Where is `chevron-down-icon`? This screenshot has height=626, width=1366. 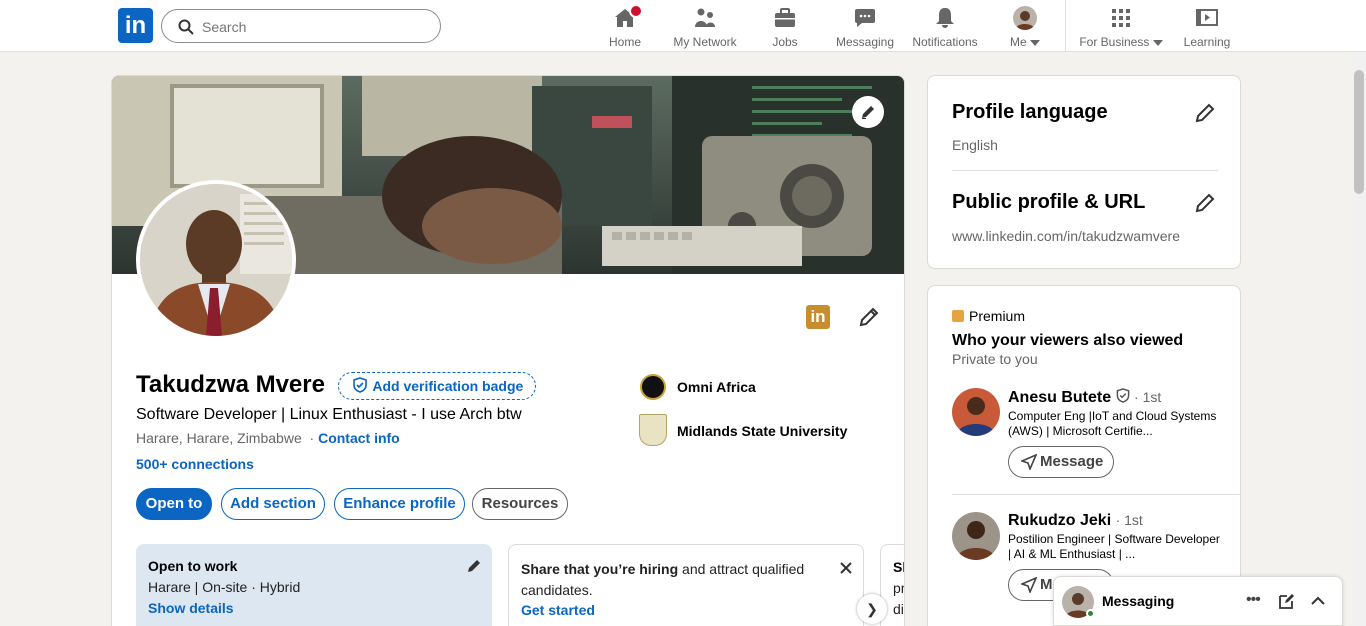 chevron-down-icon is located at coordinates (1035, 42).